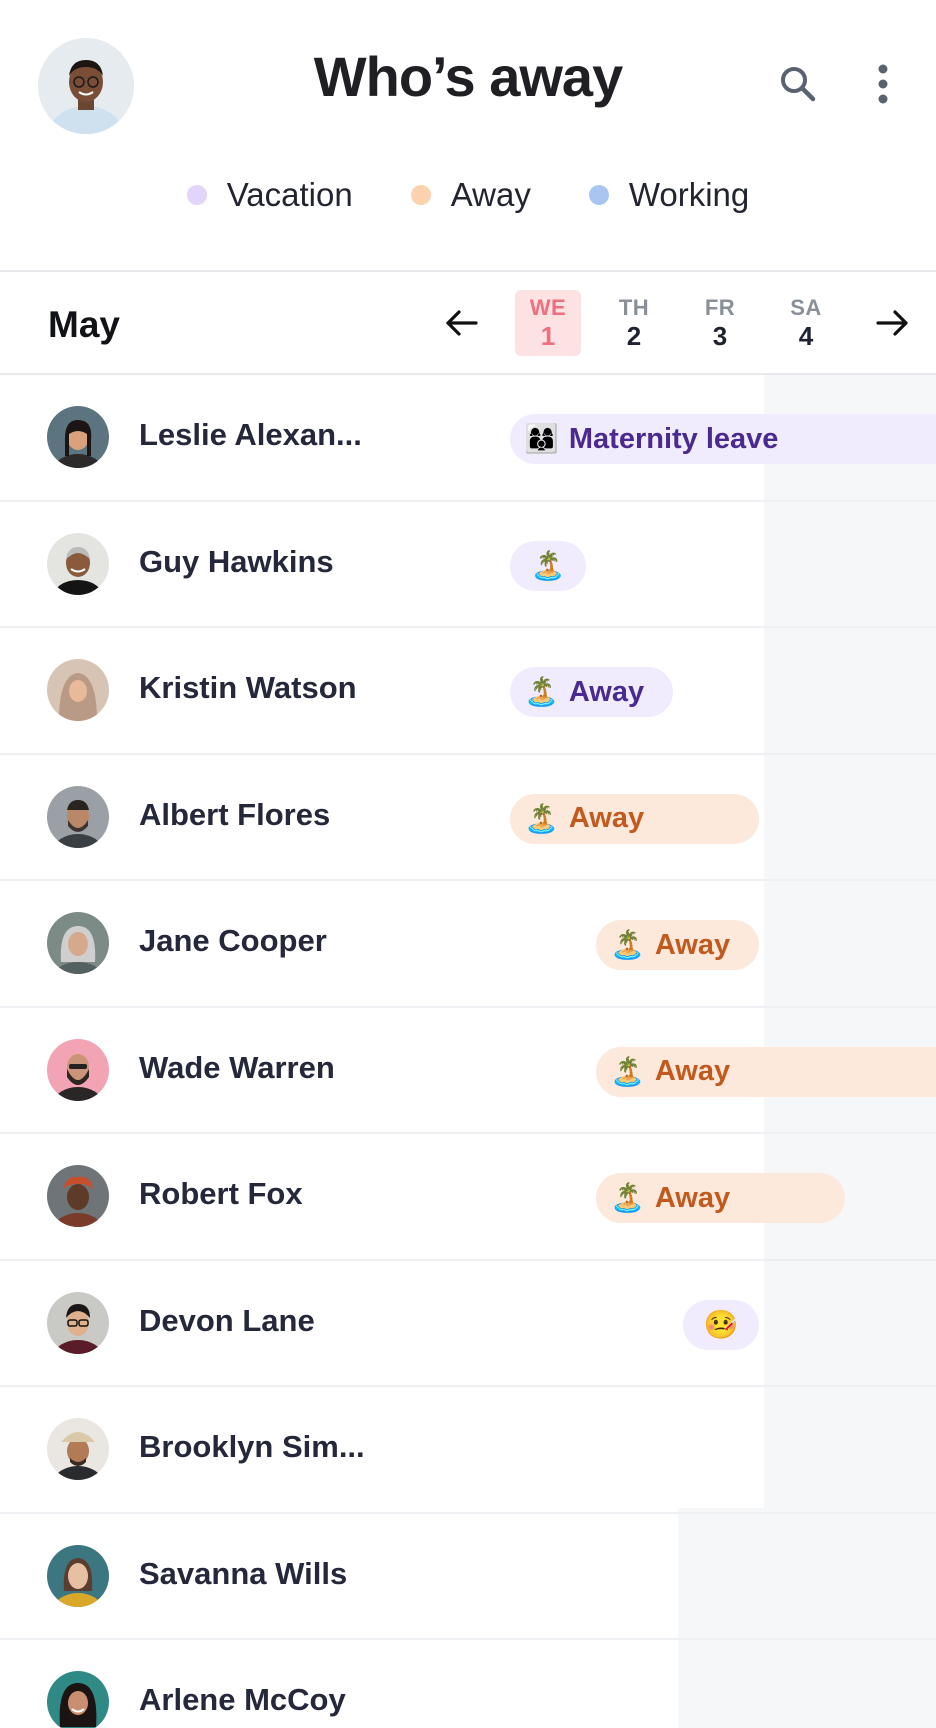 Image resolution: width=936 pixels, height=1728 pixels. Describe the element at coordinates (468, 438) in the screenshot. I see `list-item: Leslie Alexan... 👩‍👩‍👦 Maternity leave` at that location.